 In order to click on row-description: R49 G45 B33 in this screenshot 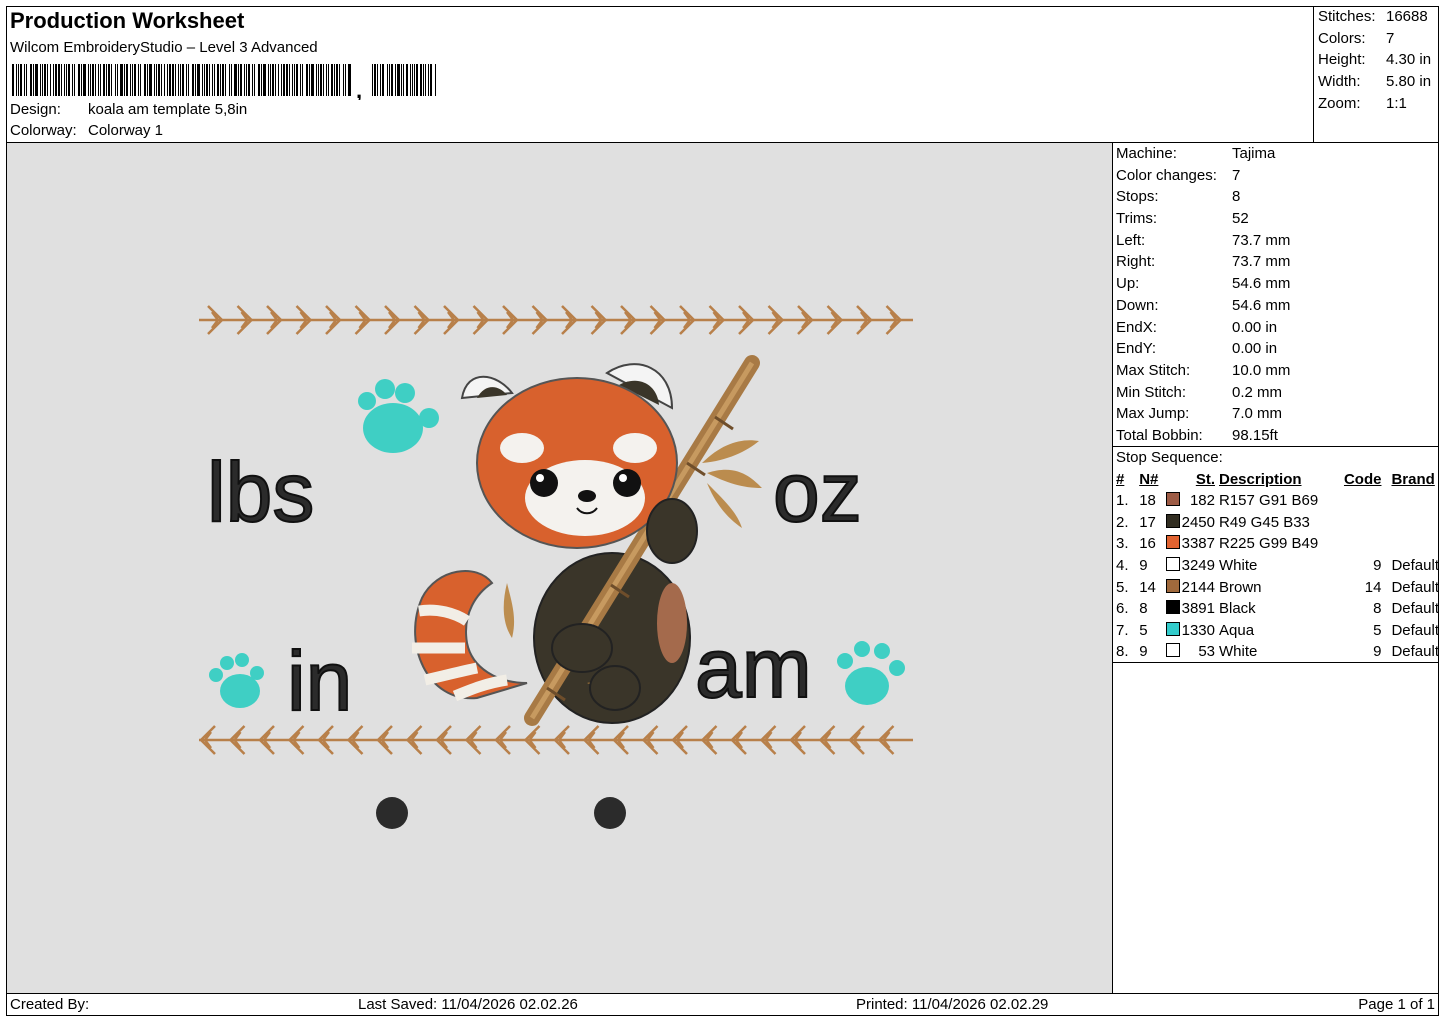, I will do `click(1264, 522)`.